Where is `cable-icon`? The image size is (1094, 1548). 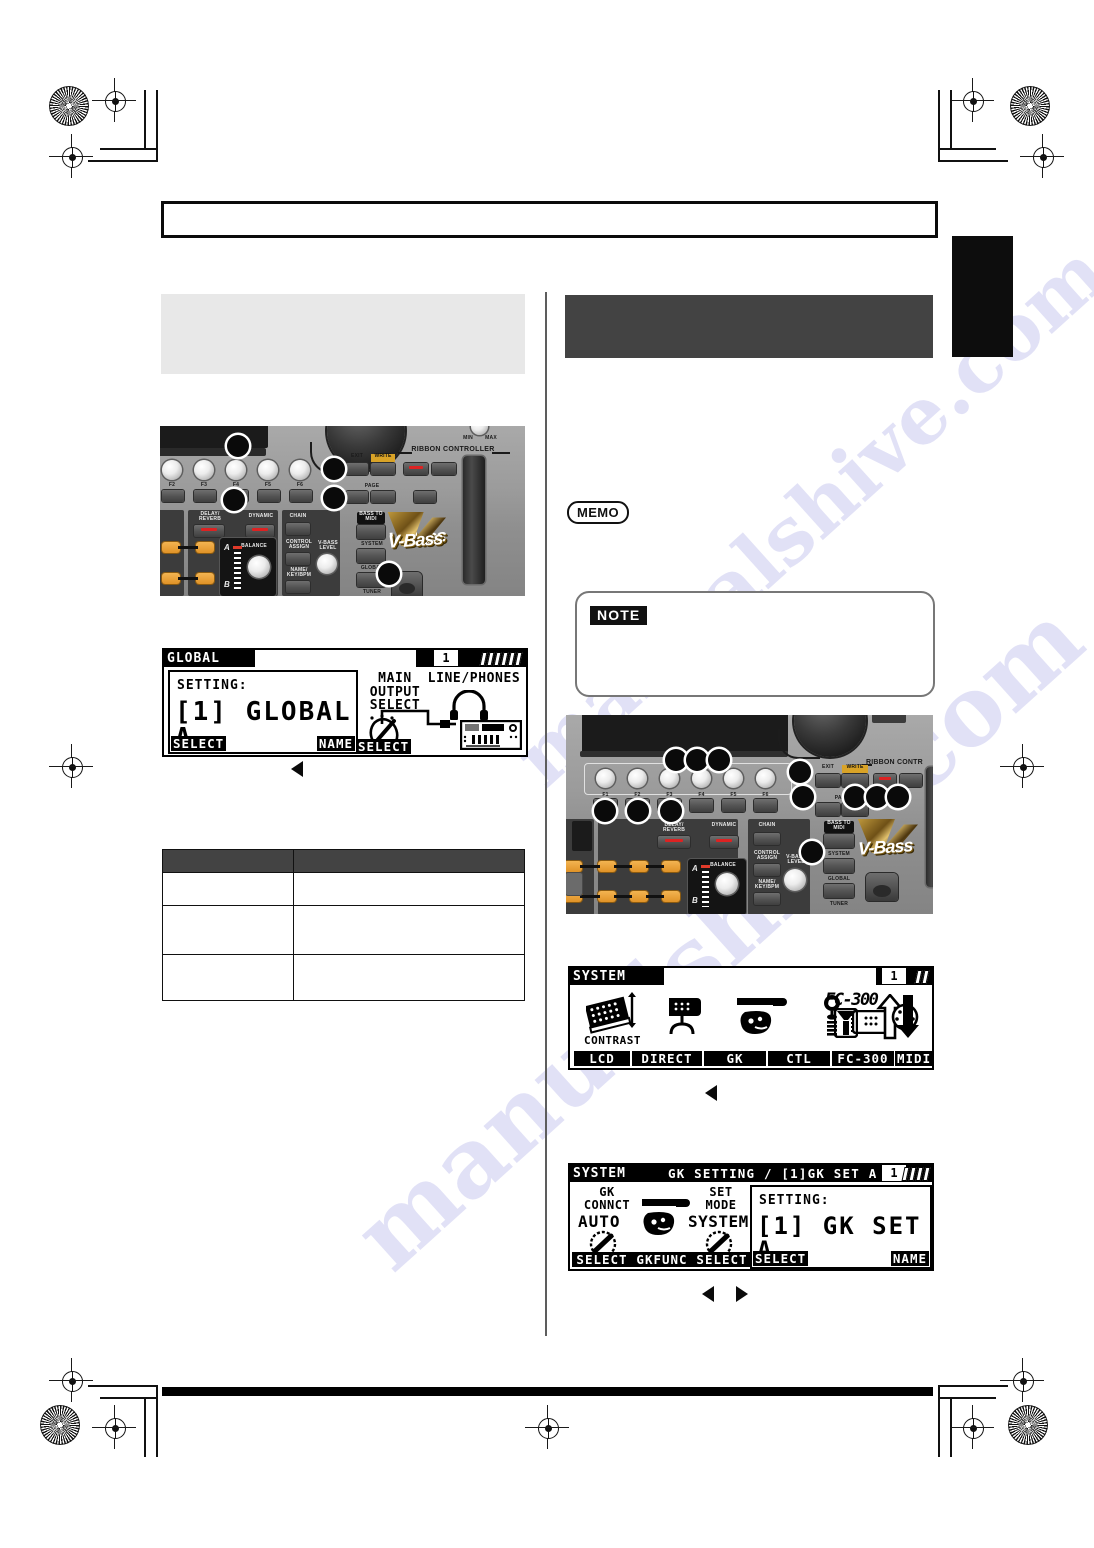 cable-icon is located at coordinates (418, 718).